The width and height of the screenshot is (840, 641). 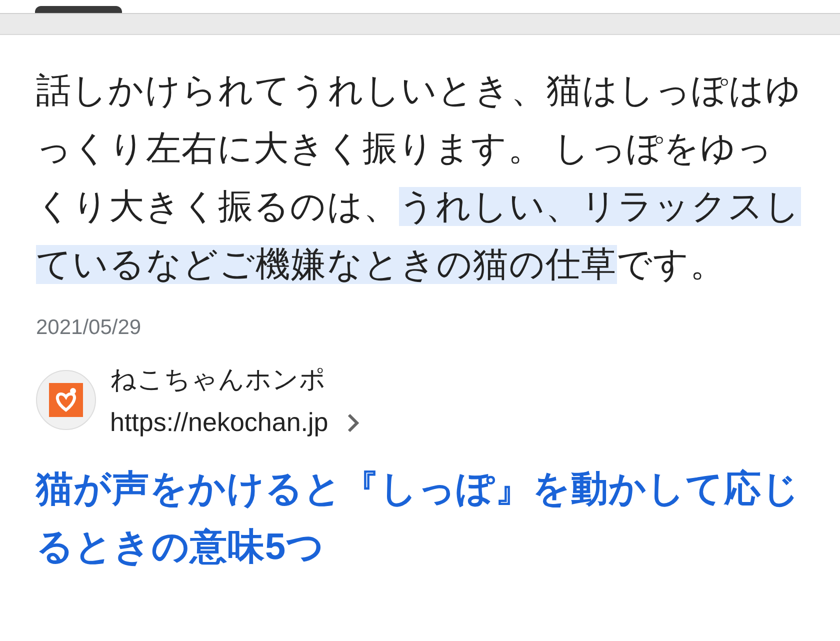 I want to click on site-name: ねこちゃんホンポ, so click(x=218, y=379).